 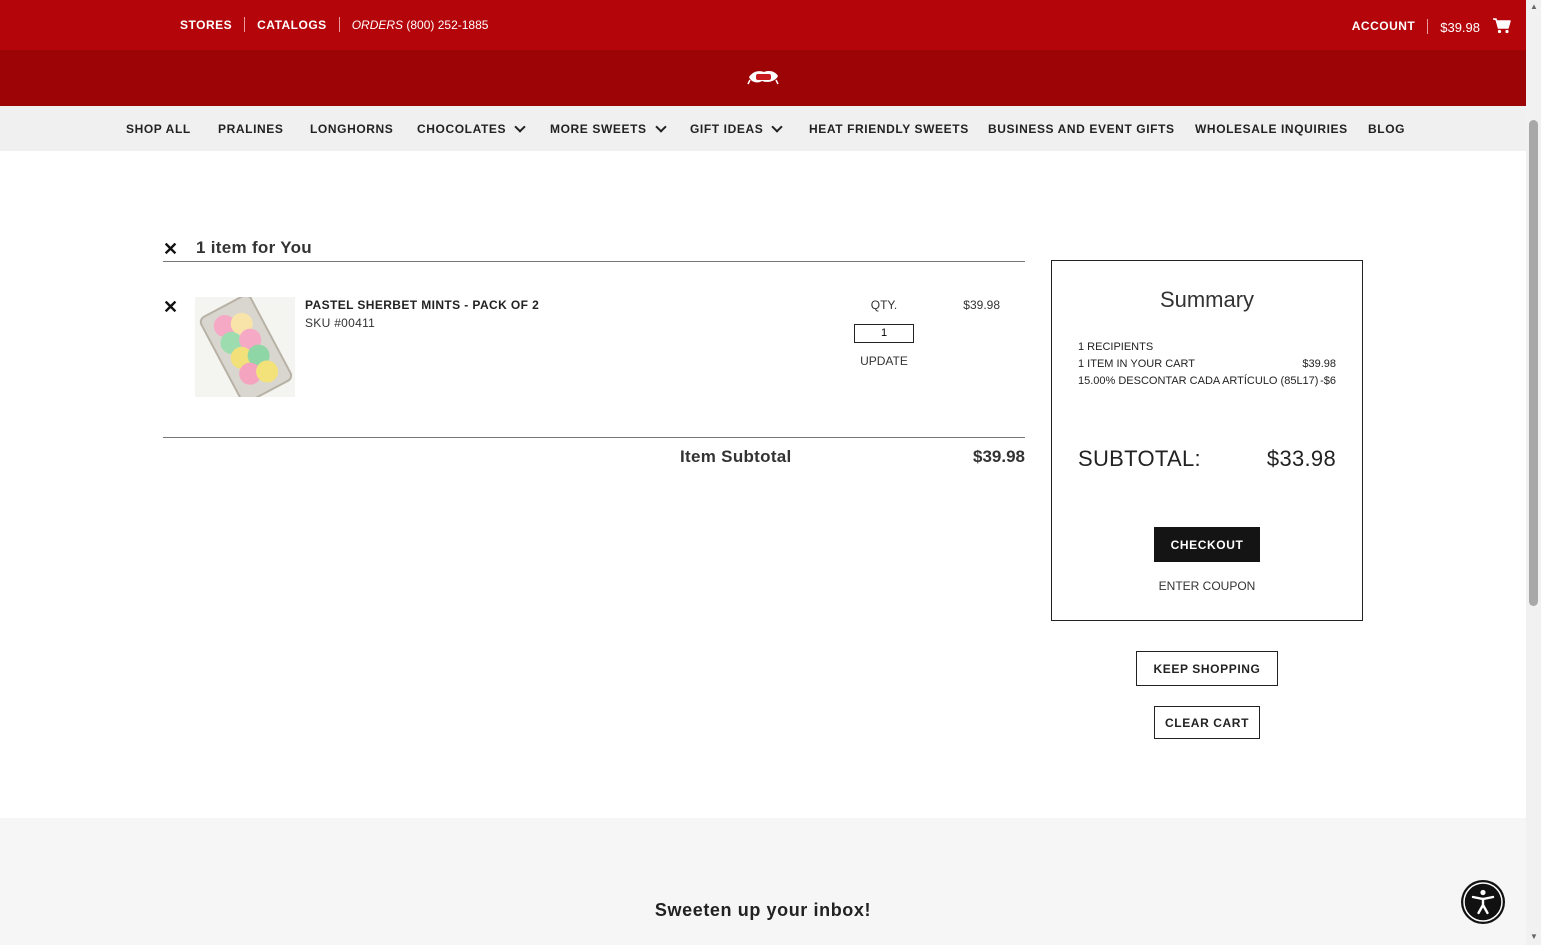 What do you see at coordinates (884, 305) in the screenshot?
I see `qty-label: QTY.` at bounding box center [884, 305].